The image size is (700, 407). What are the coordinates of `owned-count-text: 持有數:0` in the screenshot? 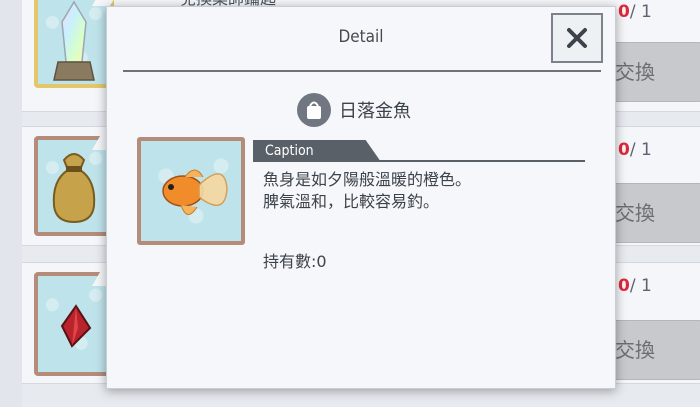 It's located at (295, 261).